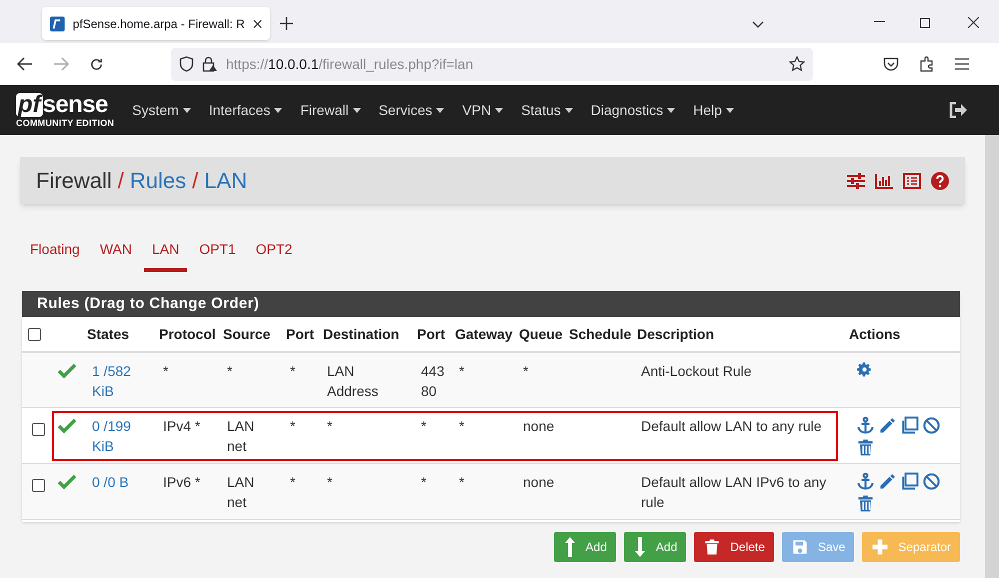  Describe the element at coordinates (940, 181) in the screenshot. I see `help-icon` at that location.